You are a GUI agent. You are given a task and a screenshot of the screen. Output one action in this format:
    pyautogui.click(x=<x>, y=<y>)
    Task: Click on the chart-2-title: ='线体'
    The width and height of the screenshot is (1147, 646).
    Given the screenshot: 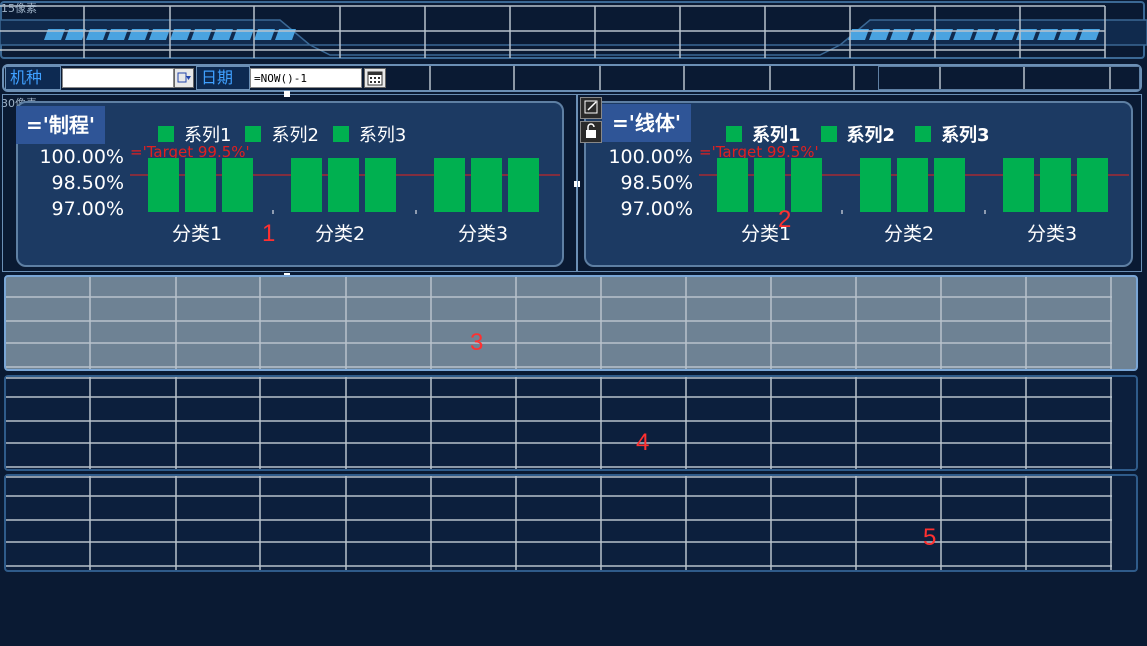 What is the action you would take?
    pyautogui.click(x=647, y=123)
    